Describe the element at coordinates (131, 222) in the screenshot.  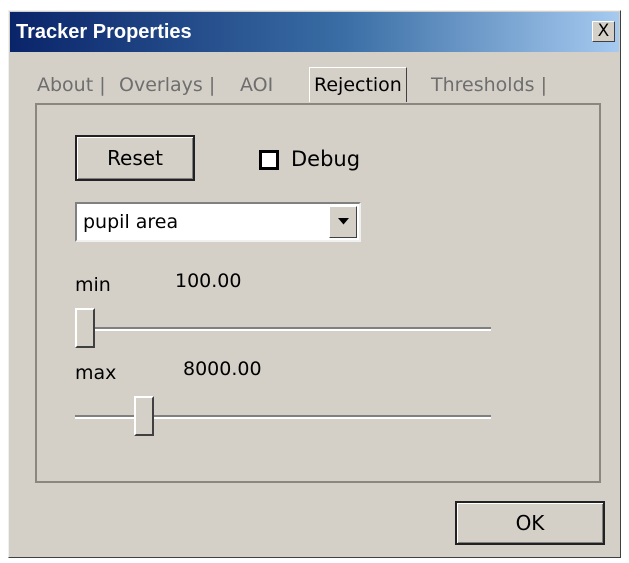
I see `measure-select-value: pupil area` at that location.